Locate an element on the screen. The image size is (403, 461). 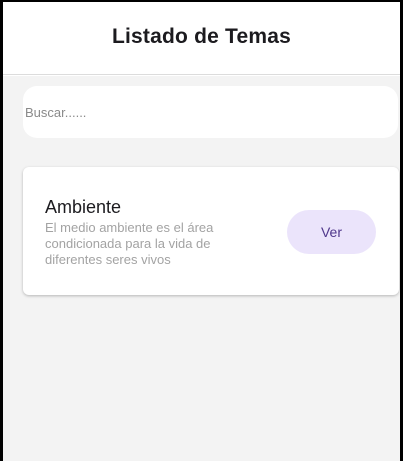
search-box is located at coordinates (210, 112).